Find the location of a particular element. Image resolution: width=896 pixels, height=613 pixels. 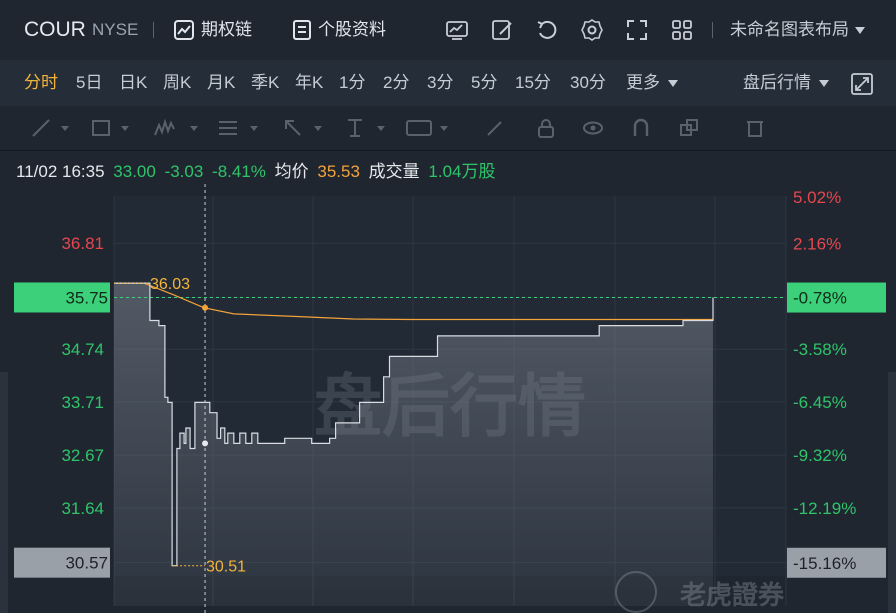

tab-weekly: 周K is located at coordinates (177, 83).